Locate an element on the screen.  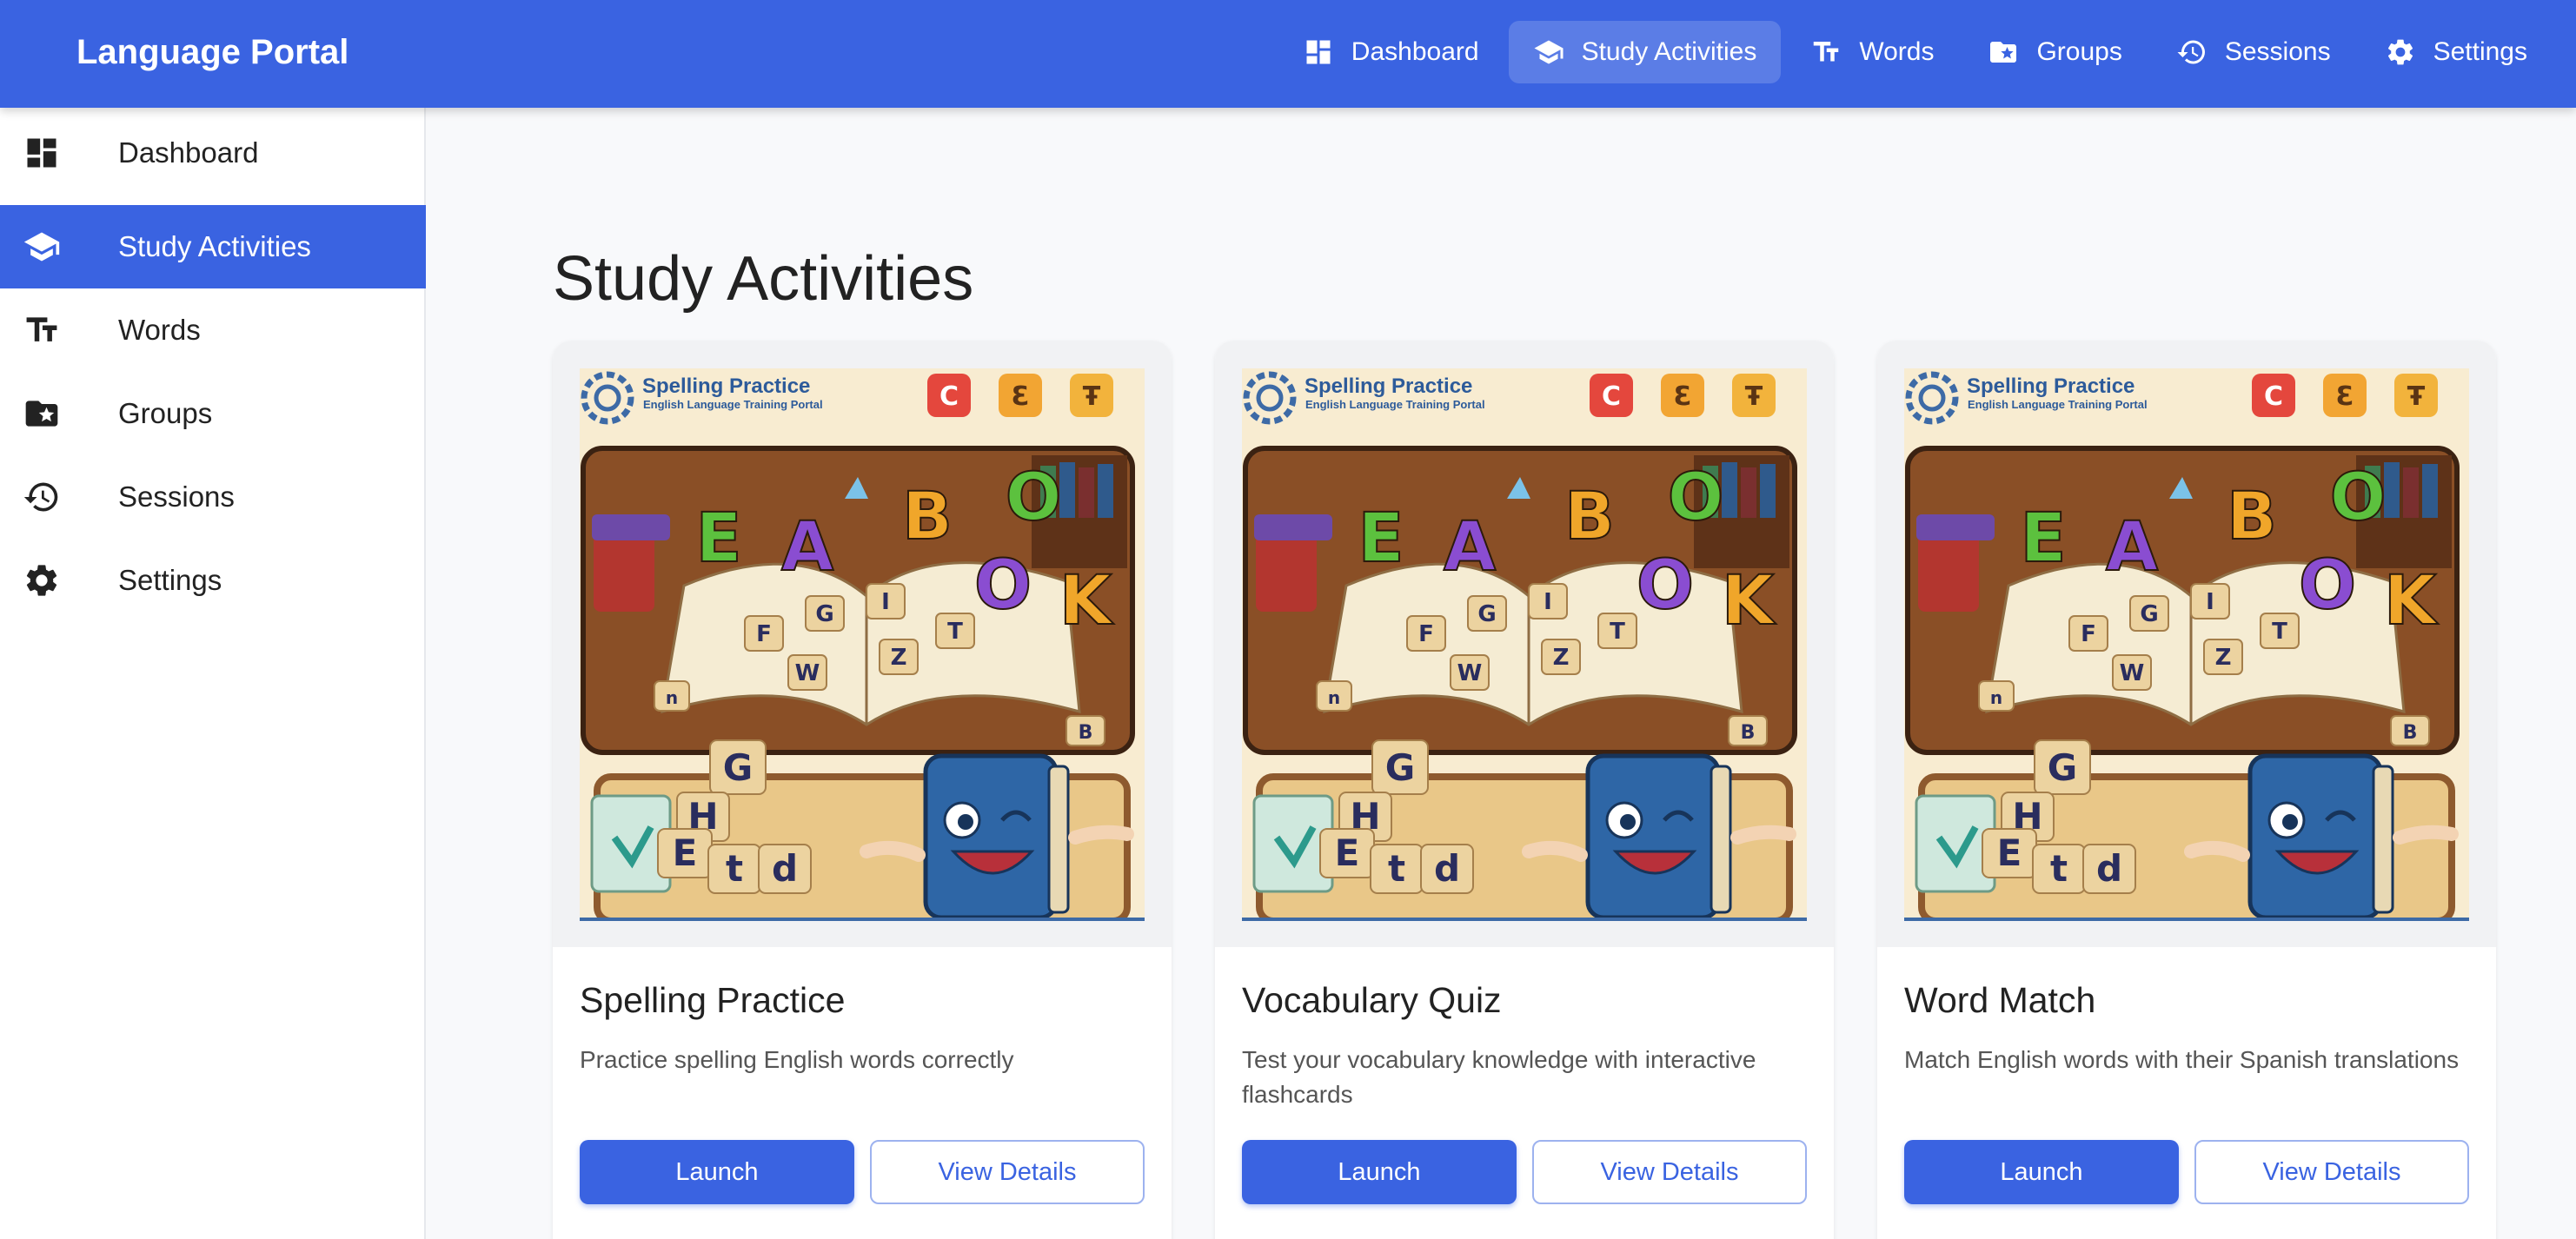
sidebar-item-label: Study Activities is located at coordinates (214, 246).